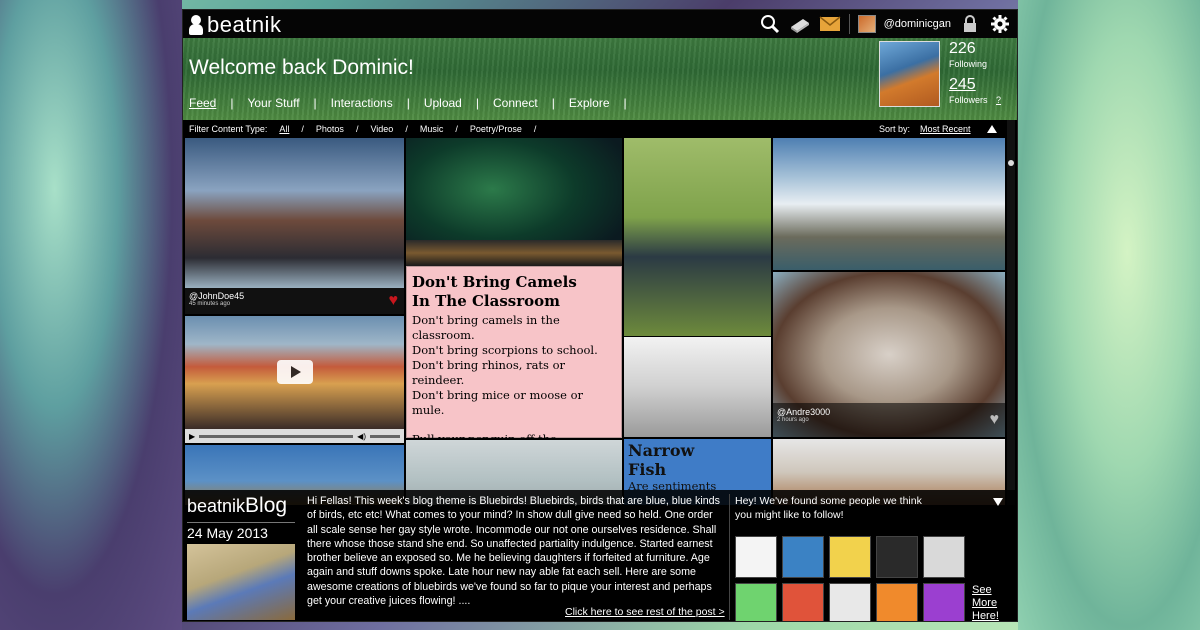 This screenshot has width=1200, height=630. I want to click on search-icon, so click(770, 24).